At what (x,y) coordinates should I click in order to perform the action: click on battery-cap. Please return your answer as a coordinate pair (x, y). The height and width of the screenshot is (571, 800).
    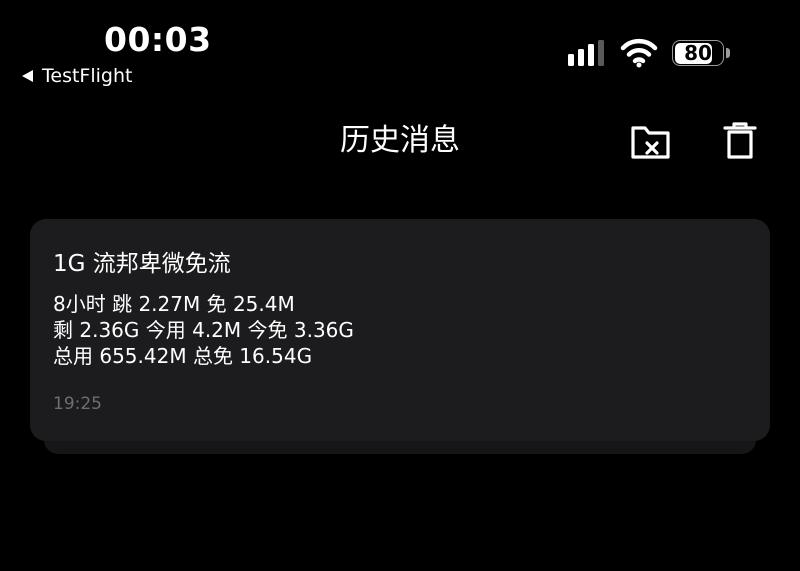
    Looking at the image, I should click on (728, 53).